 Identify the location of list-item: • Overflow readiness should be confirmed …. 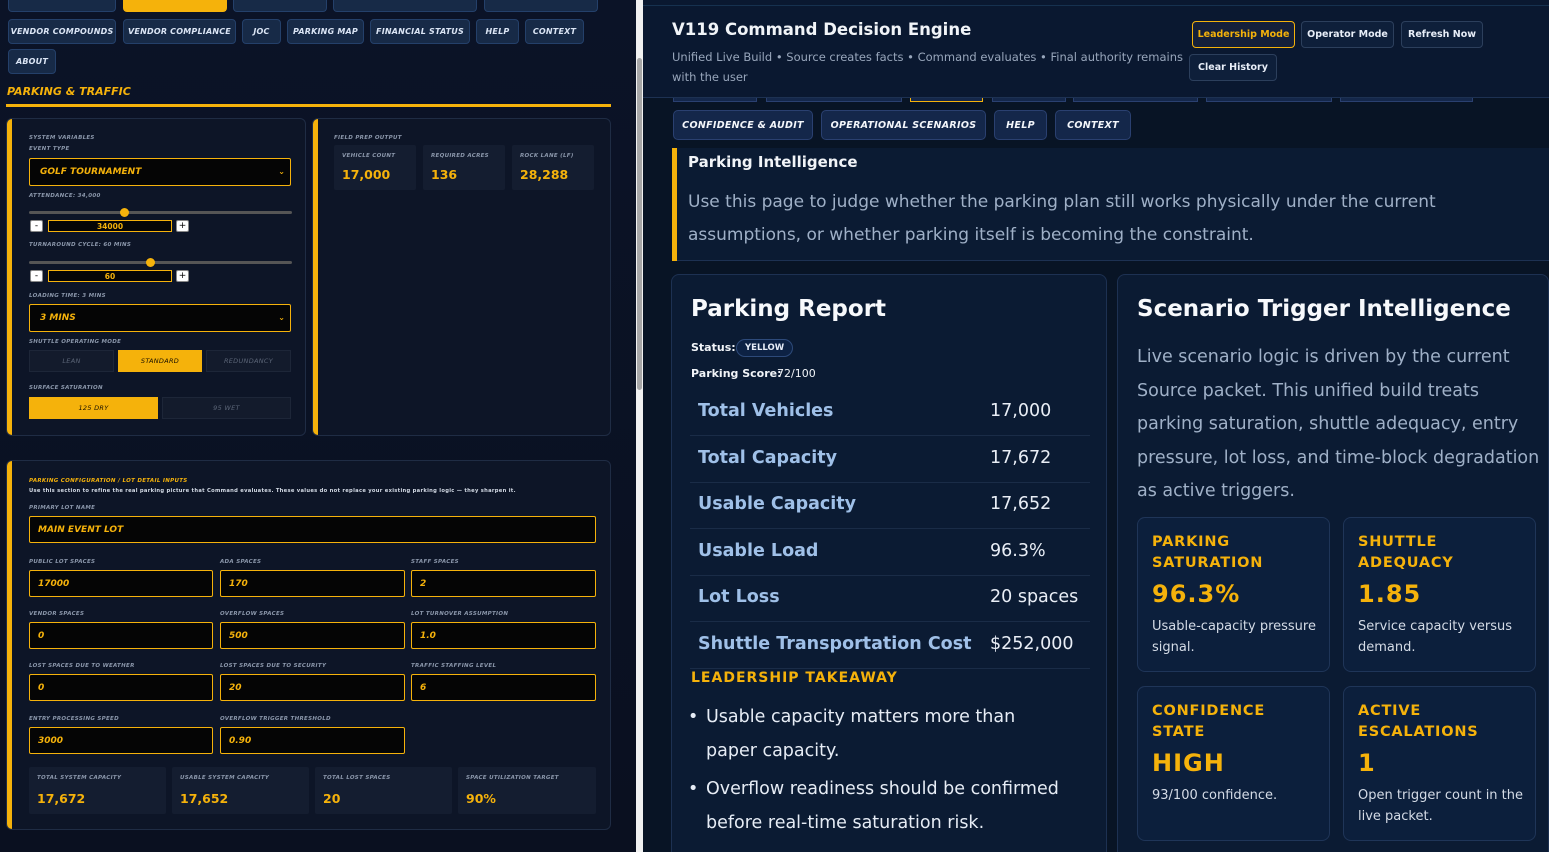
(878, 806).